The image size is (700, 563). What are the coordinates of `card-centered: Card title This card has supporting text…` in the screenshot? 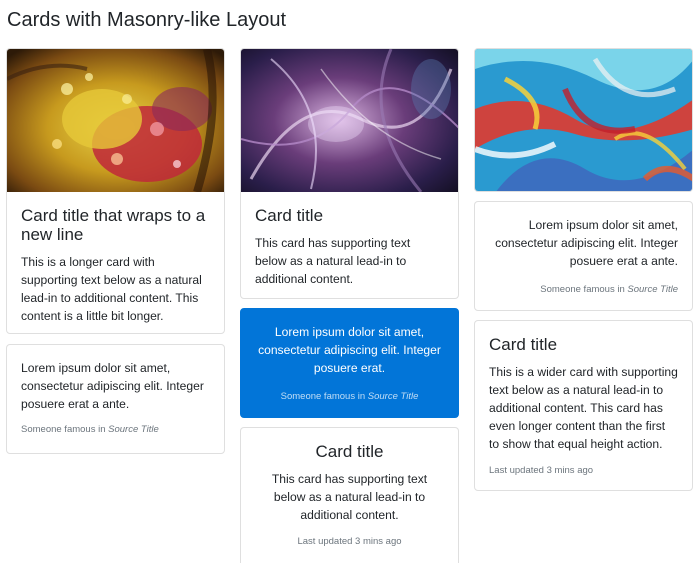 It's located at (349, 495).